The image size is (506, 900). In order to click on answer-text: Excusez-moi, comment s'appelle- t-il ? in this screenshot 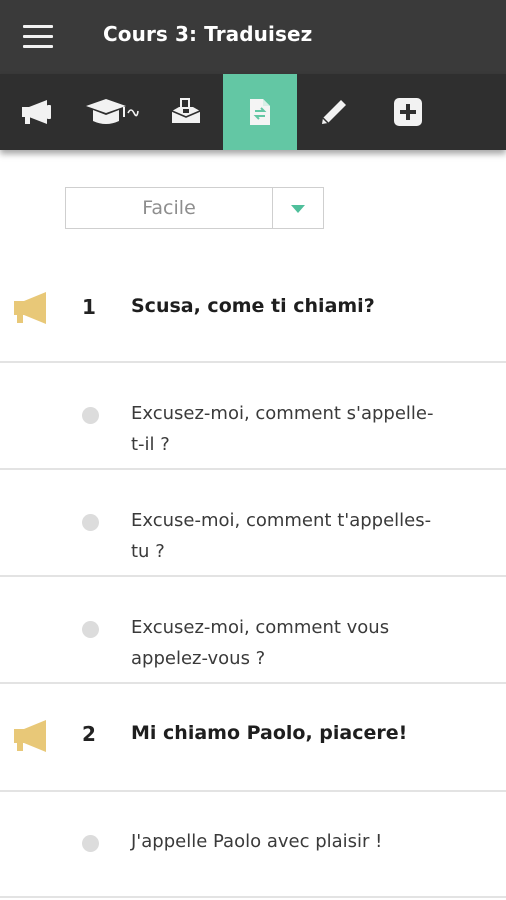, I will do `click(306, 429)`.